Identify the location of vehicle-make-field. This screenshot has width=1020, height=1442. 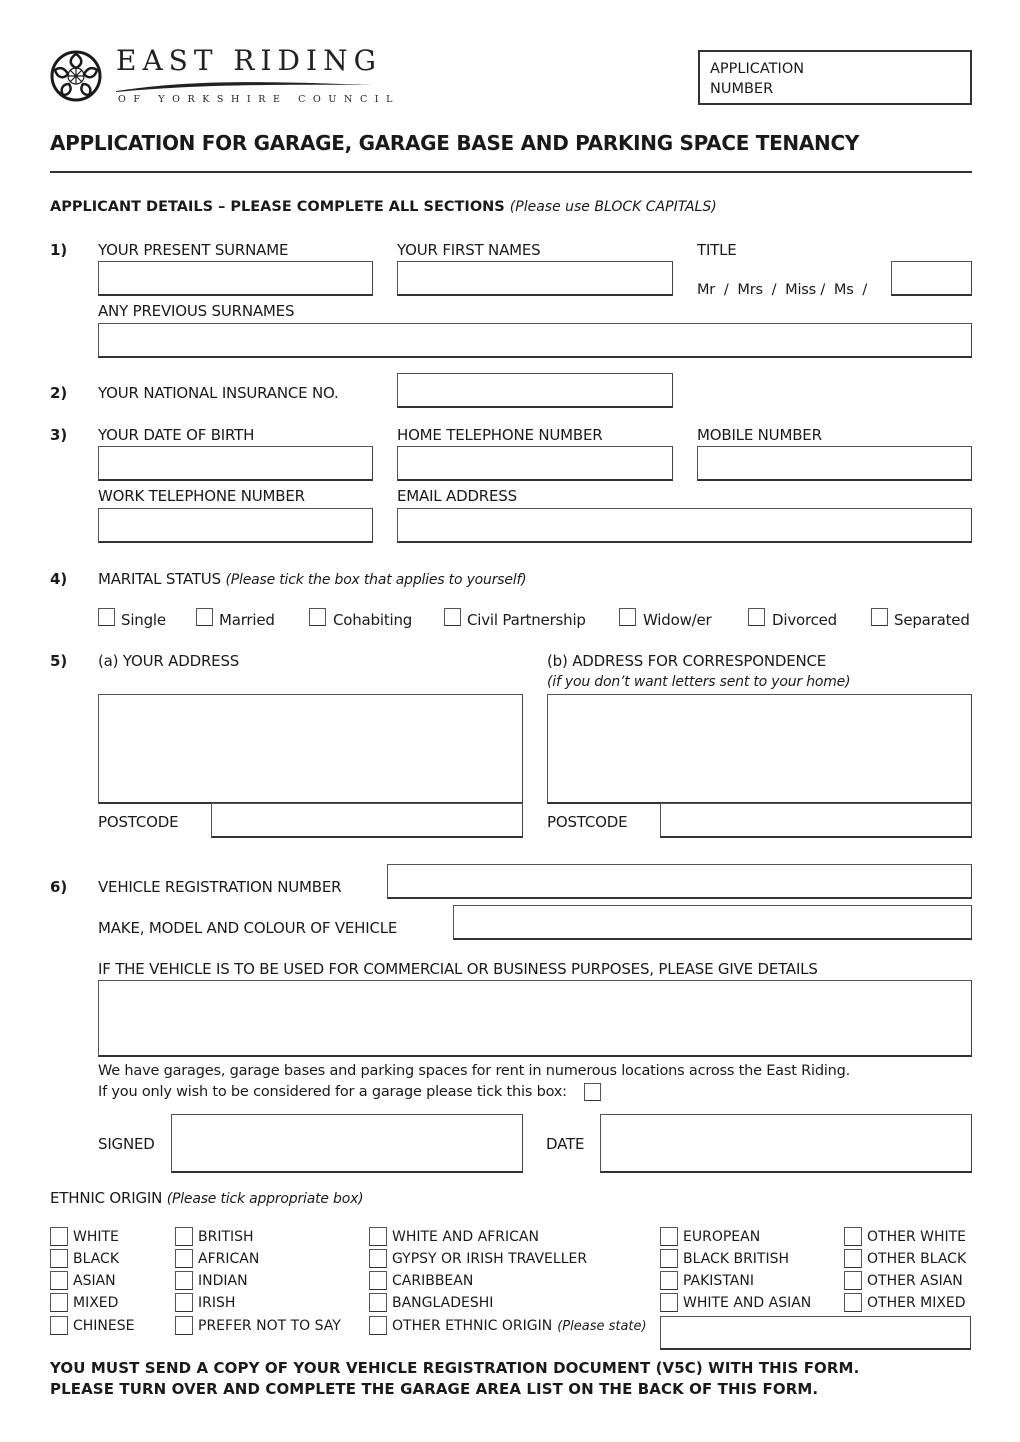
(712, 922).